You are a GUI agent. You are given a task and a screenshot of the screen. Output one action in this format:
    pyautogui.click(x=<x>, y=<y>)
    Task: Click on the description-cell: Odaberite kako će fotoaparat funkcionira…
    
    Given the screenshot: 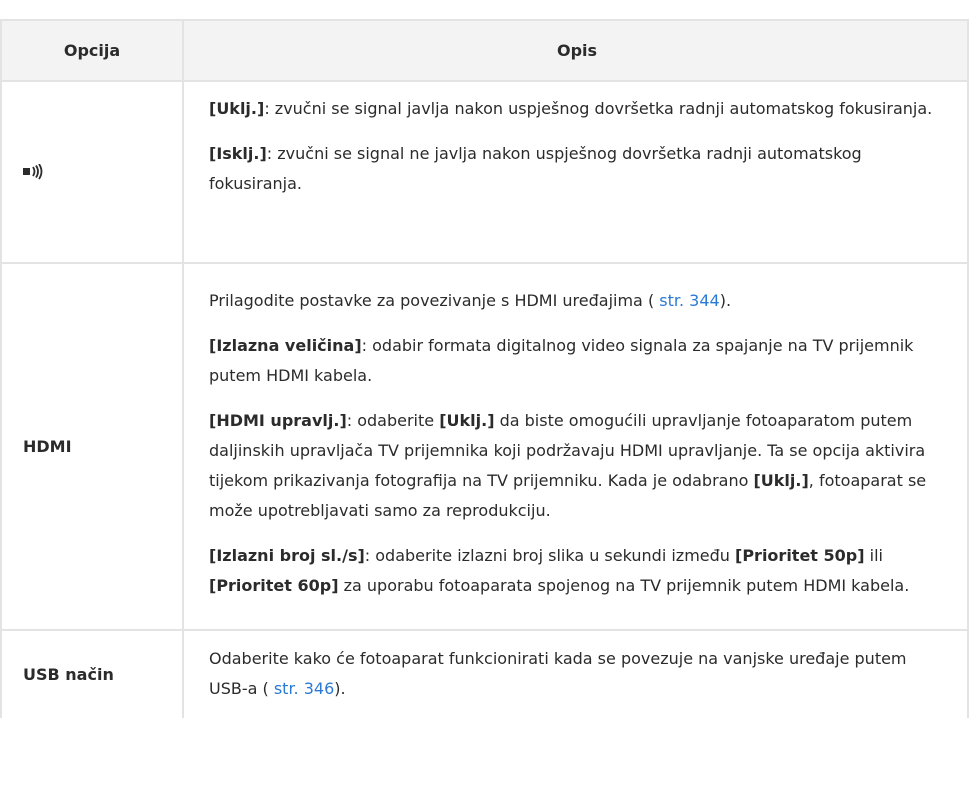 What is the action you would take?
    pyautogui.click(x=575, y=674)
    